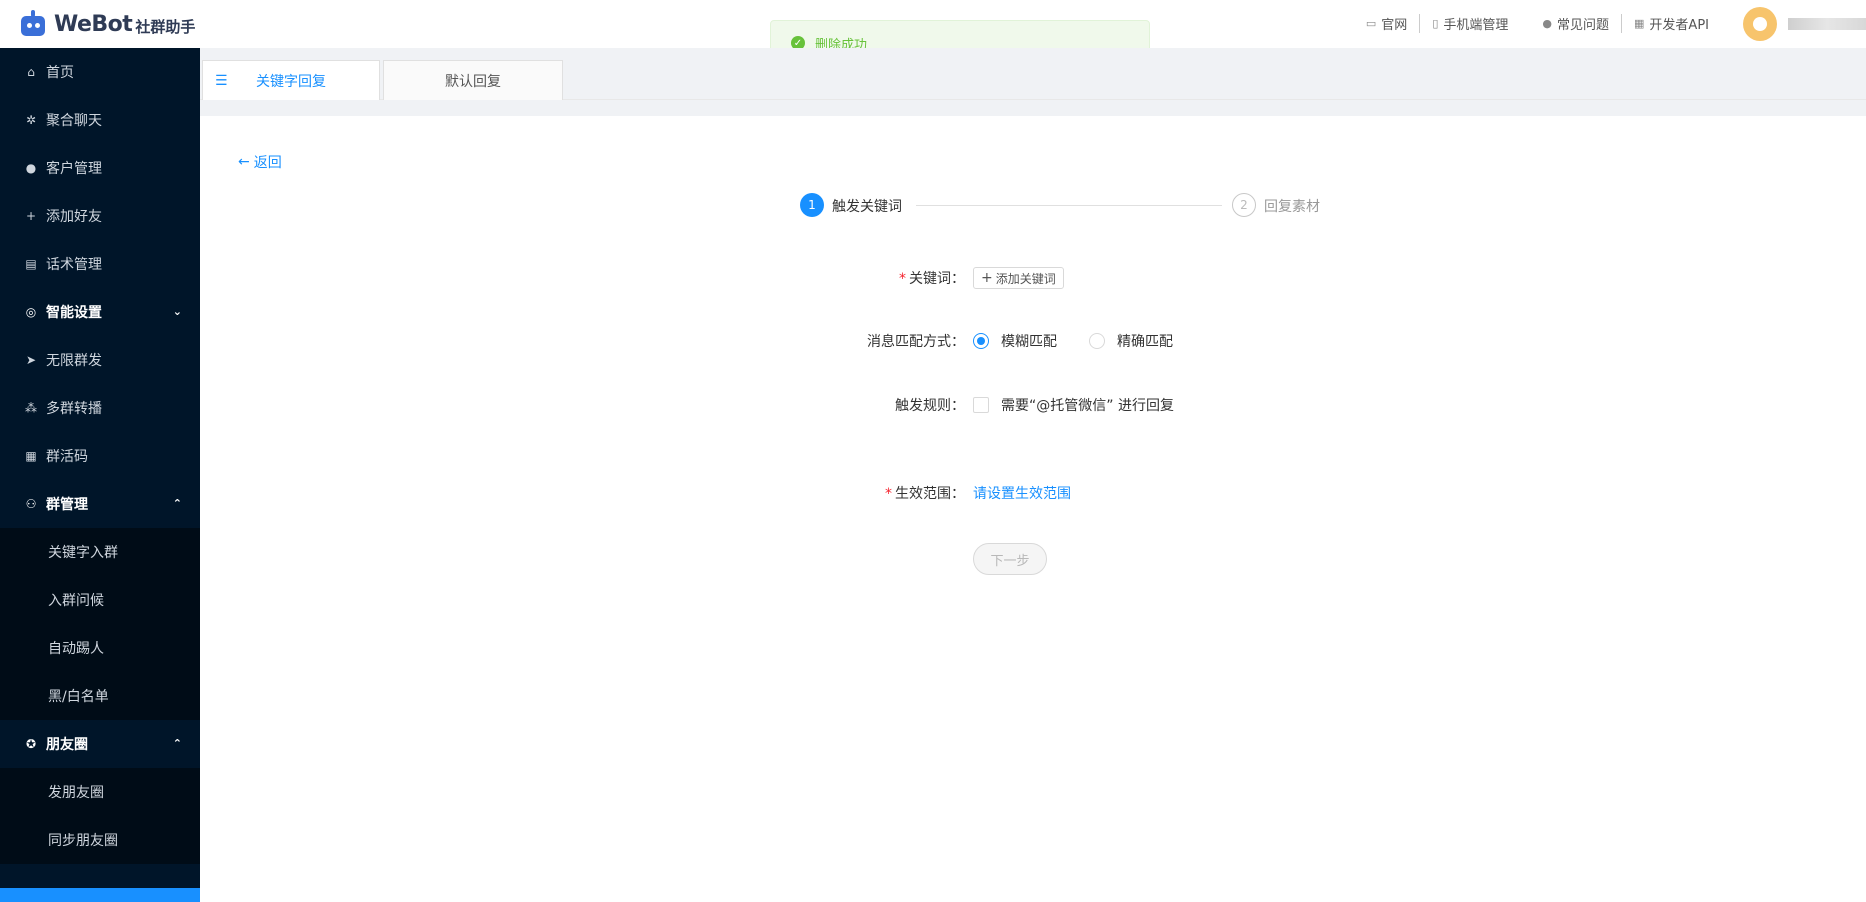 This screenshot has height=902, width=1866. What do you see at coordinates (1827, 24) in the screenshot?
I see `username` at bounding box center [1827, 24].